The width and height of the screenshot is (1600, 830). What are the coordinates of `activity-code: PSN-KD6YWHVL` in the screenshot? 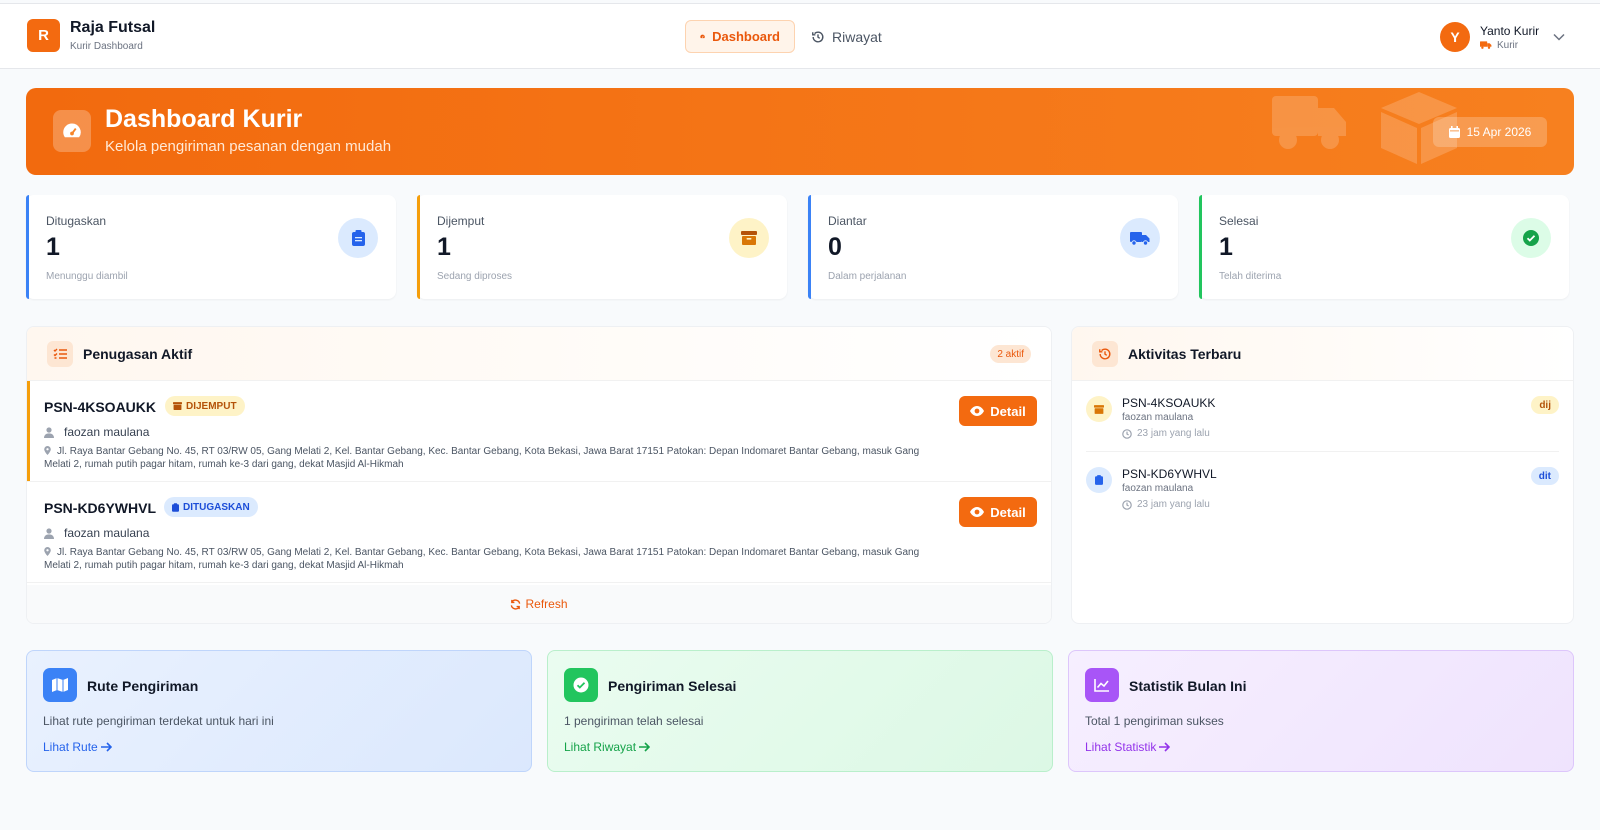 It's located at (1169, 474).